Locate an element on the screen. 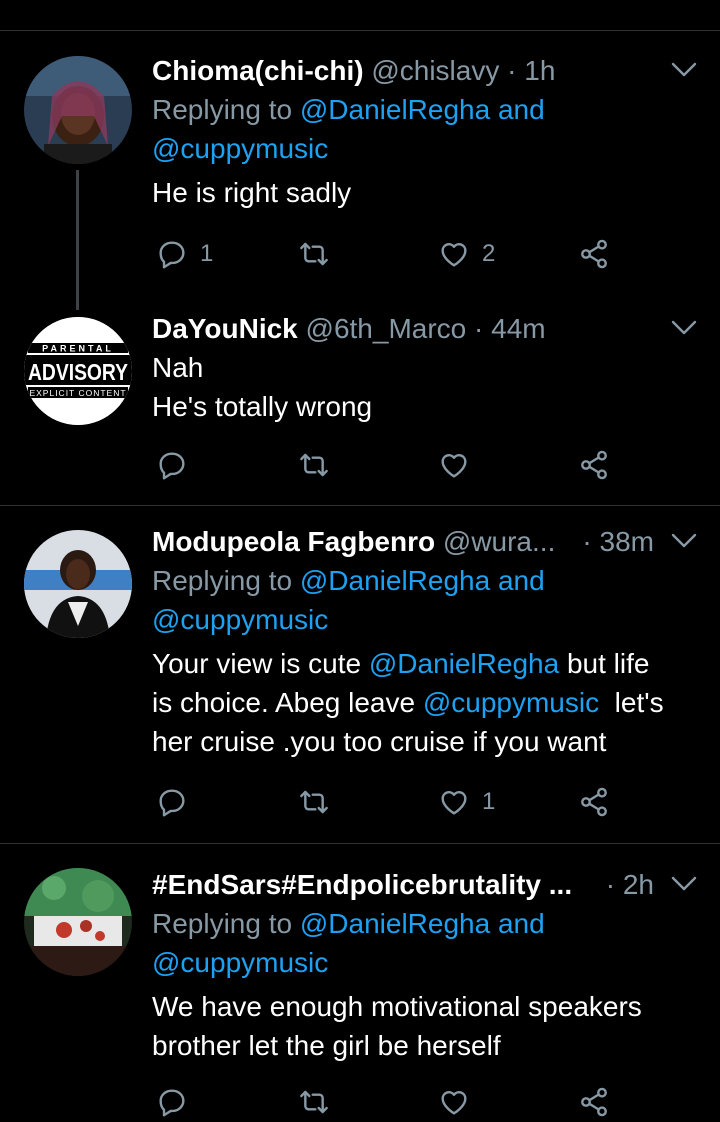  like-count: 2 is located at coordinates (489, 253).